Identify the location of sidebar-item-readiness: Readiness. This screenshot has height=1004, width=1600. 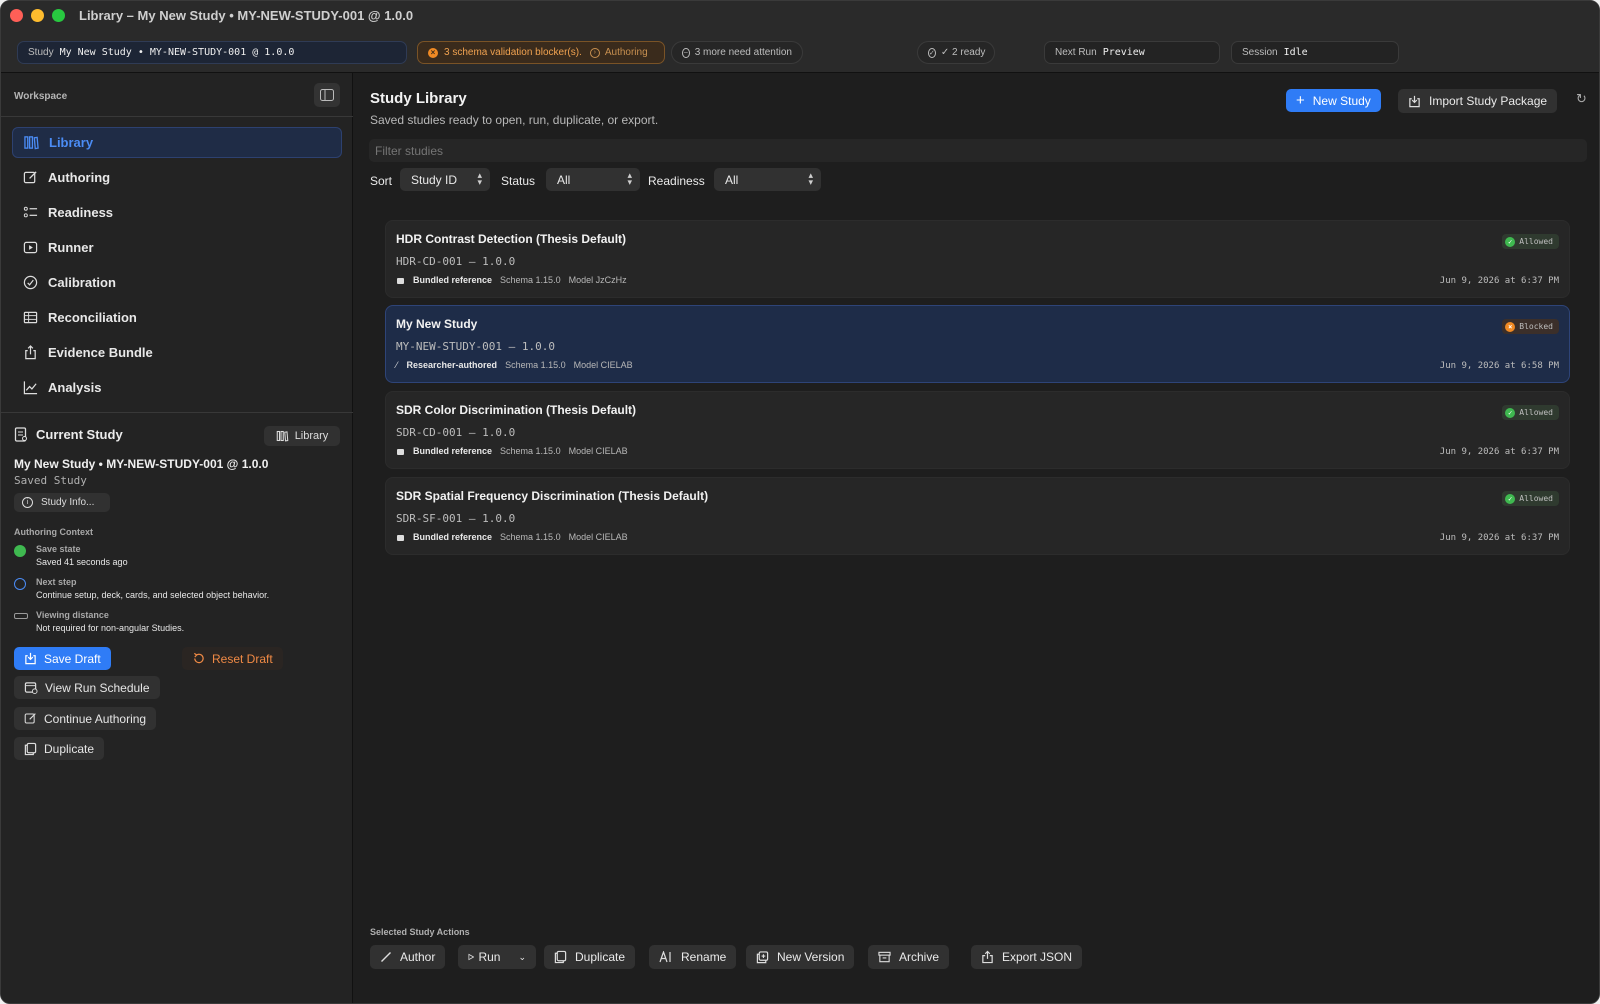
(177, 212).